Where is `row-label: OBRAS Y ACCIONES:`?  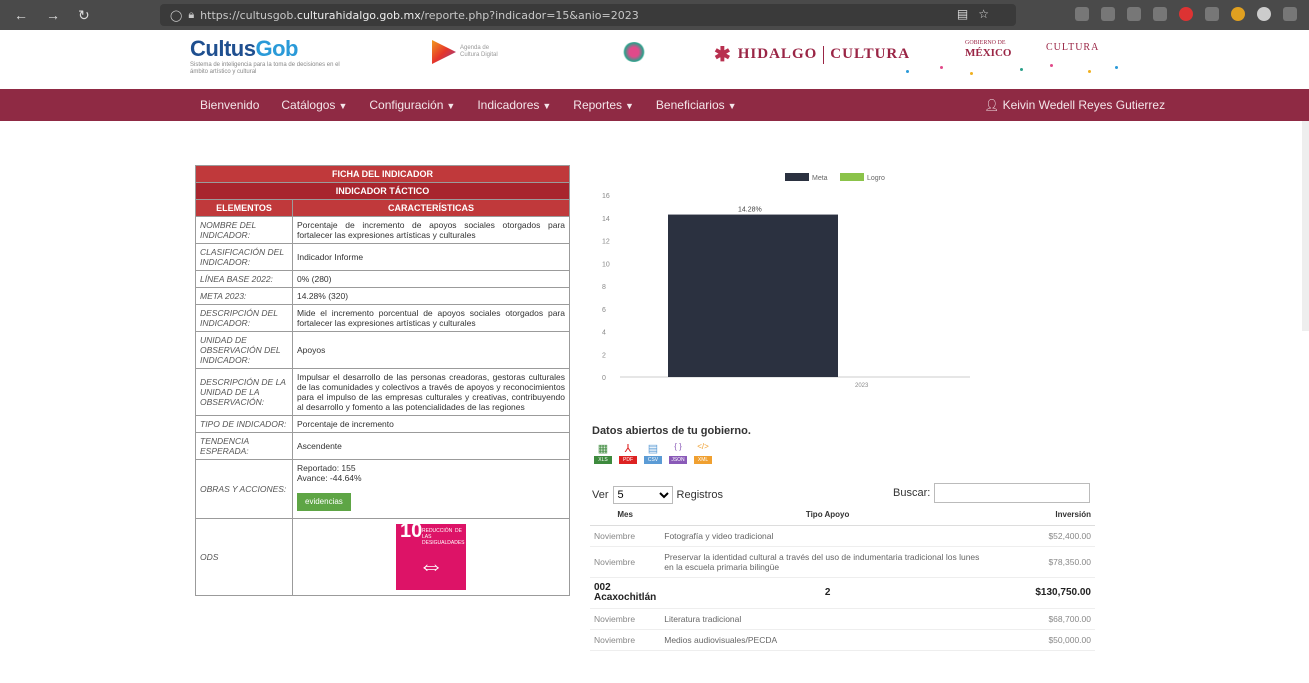 row-label: OBRAS Y ACCIONES: is located at coordinates (244, 489).